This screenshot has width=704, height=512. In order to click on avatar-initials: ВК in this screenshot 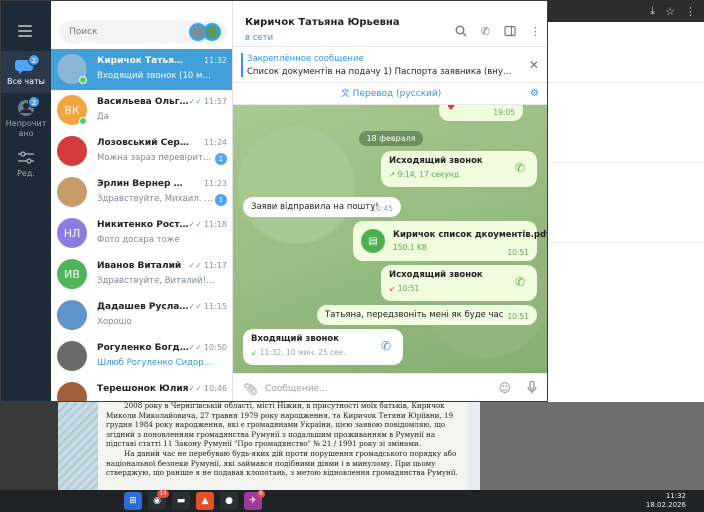, I will do `click(72, 110)`.